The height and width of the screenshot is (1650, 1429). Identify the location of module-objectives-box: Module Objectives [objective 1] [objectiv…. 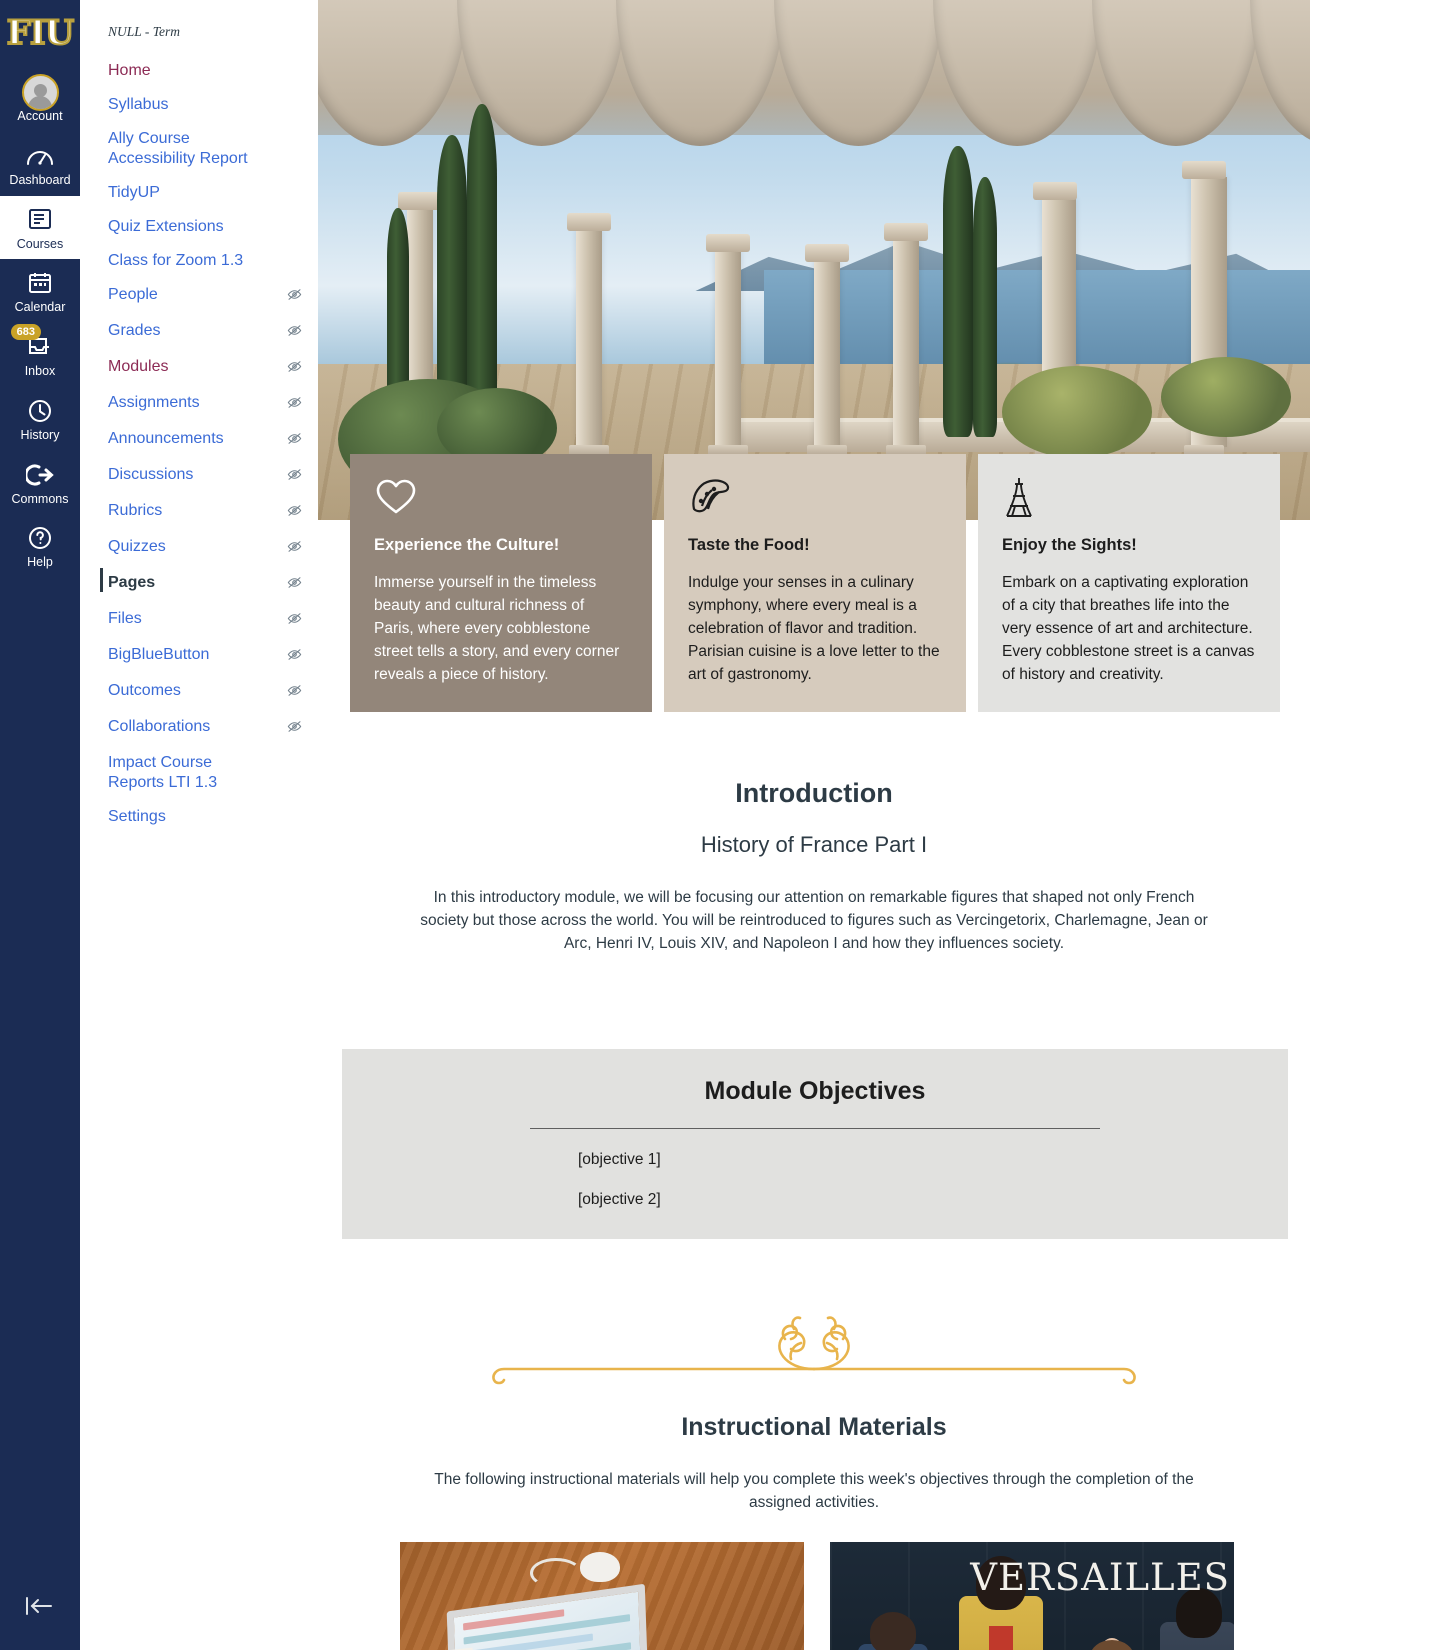
(815, 1144).